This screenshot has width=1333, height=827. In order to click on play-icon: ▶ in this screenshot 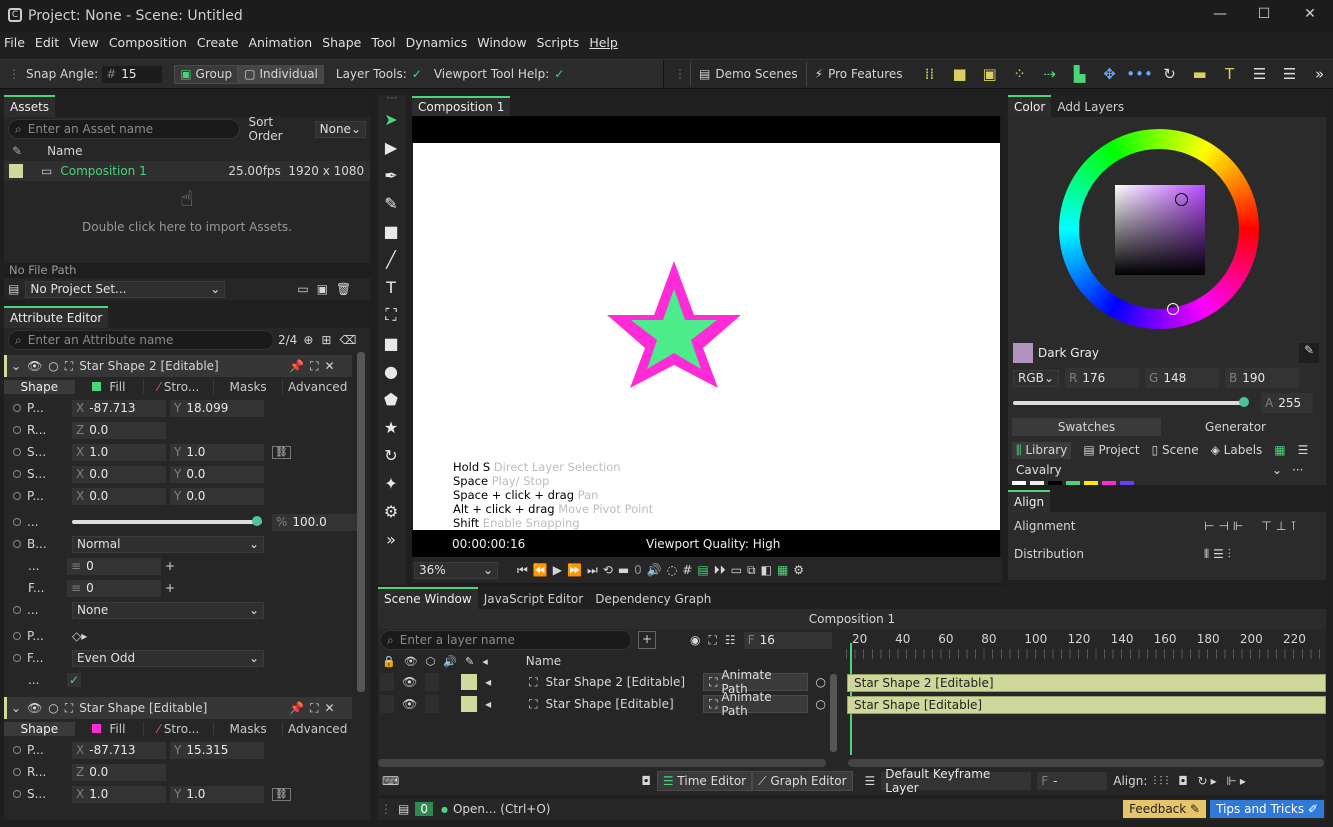, I will do `click(557, 570)`.